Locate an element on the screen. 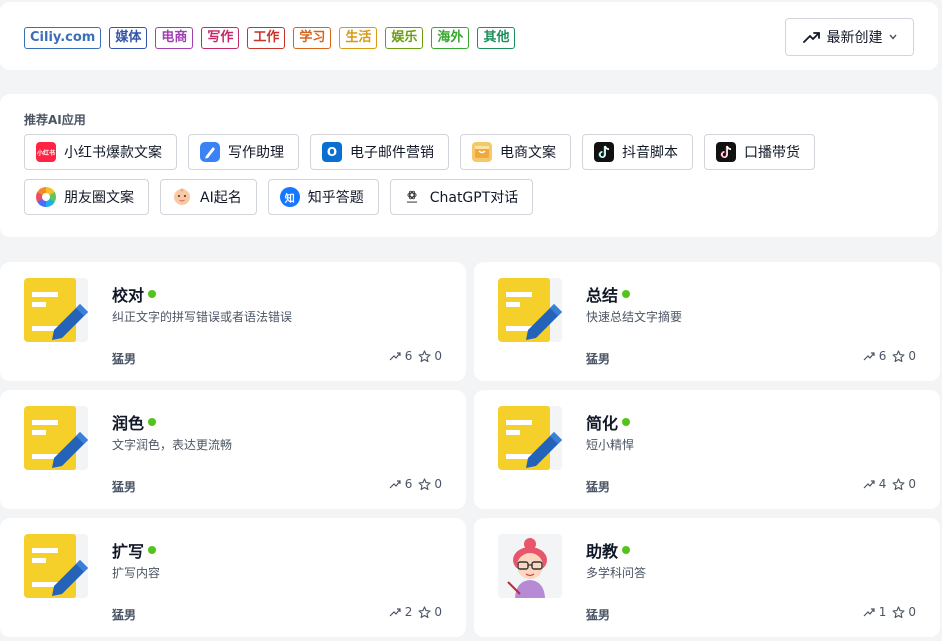  shop-icon is located at coordinates (482, 152).